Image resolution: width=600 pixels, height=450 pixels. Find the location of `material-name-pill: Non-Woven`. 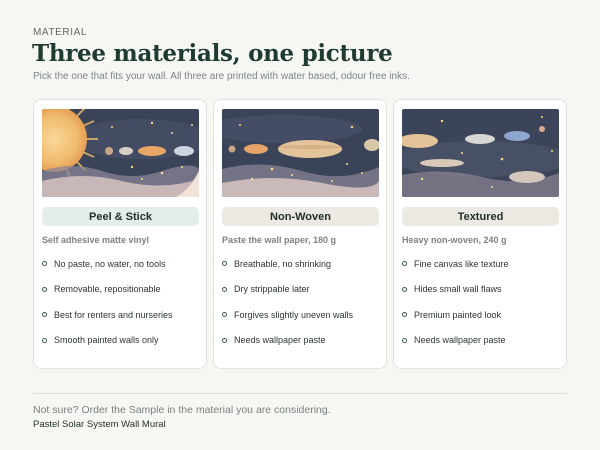

material-name-pill: Non-Woven is located at coordinates (300, 216).